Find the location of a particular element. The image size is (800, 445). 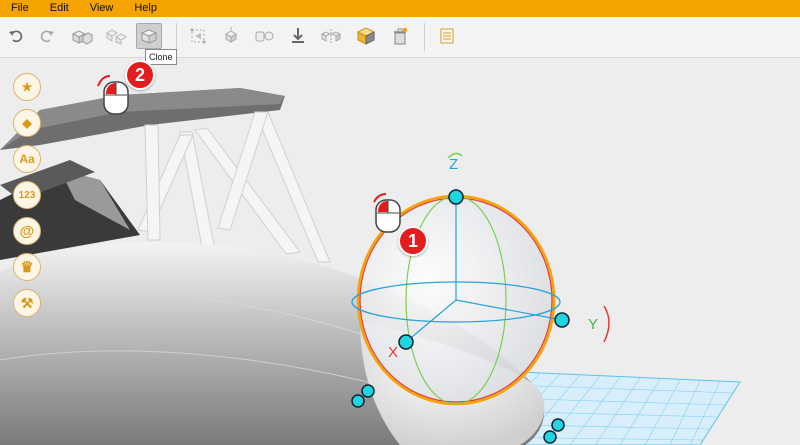

x-axis-label: X is located at coordinates (393, 352).